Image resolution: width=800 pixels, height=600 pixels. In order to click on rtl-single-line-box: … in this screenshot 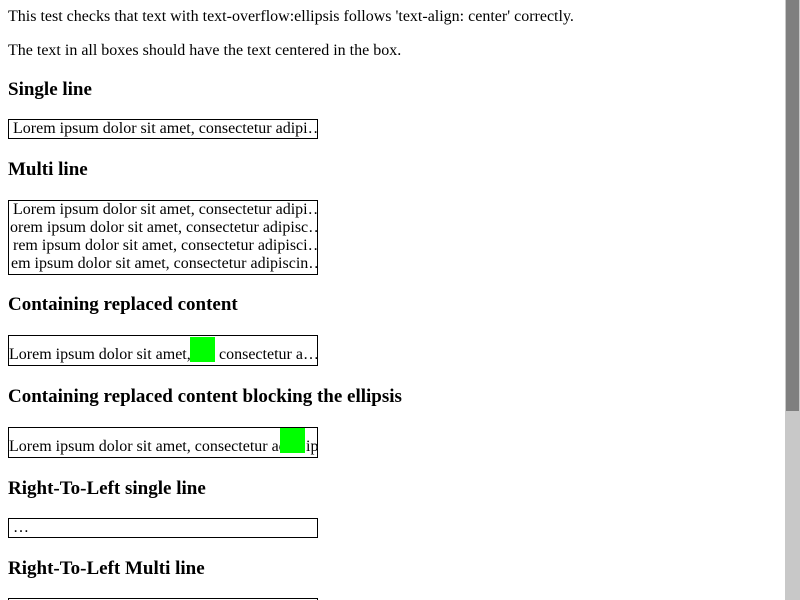, I will do `click(163, 528)`.